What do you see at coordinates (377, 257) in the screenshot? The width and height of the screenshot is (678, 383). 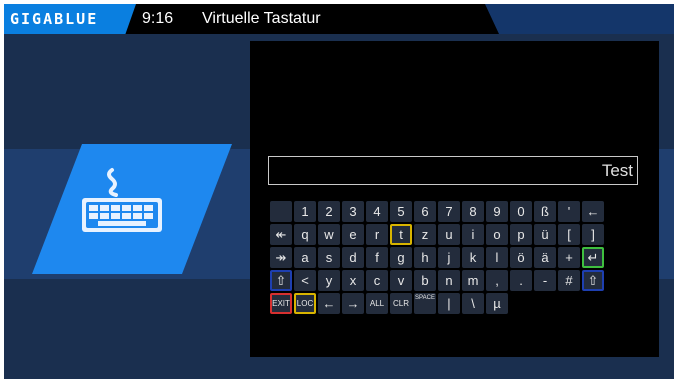 I see `key: f` at bounding box center [377, 257].